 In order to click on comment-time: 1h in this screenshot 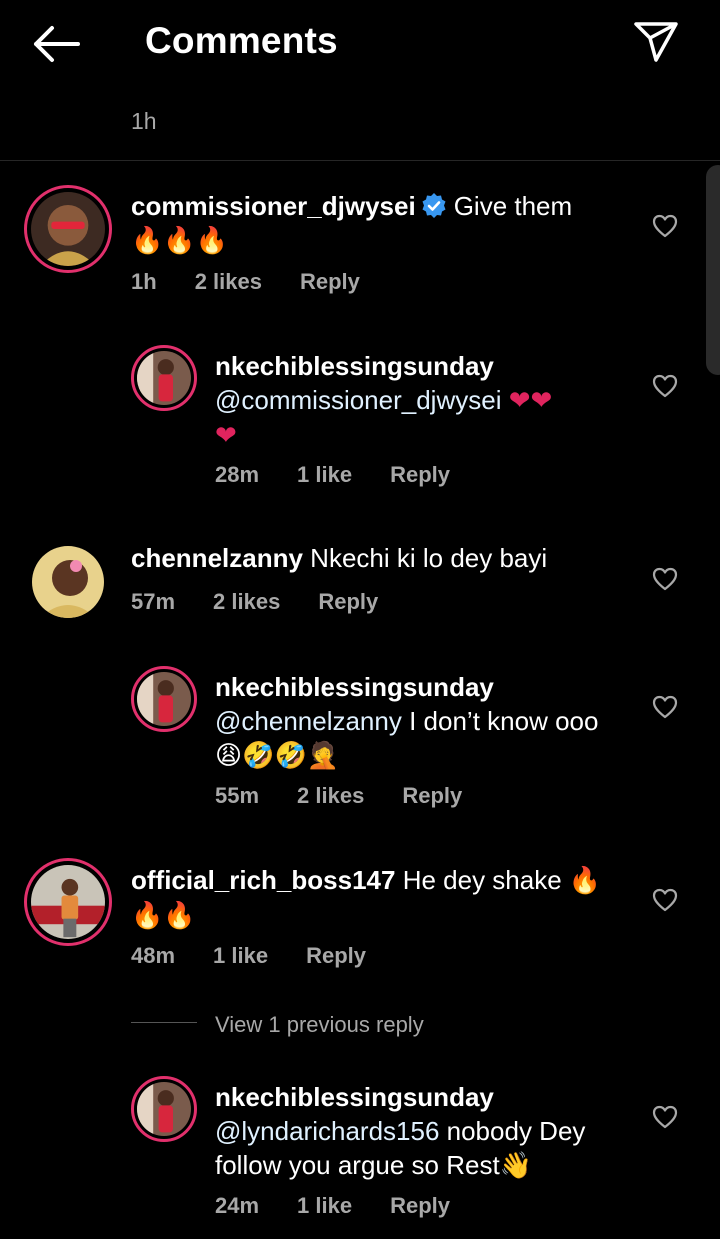, I will do `click(144, 281)`.